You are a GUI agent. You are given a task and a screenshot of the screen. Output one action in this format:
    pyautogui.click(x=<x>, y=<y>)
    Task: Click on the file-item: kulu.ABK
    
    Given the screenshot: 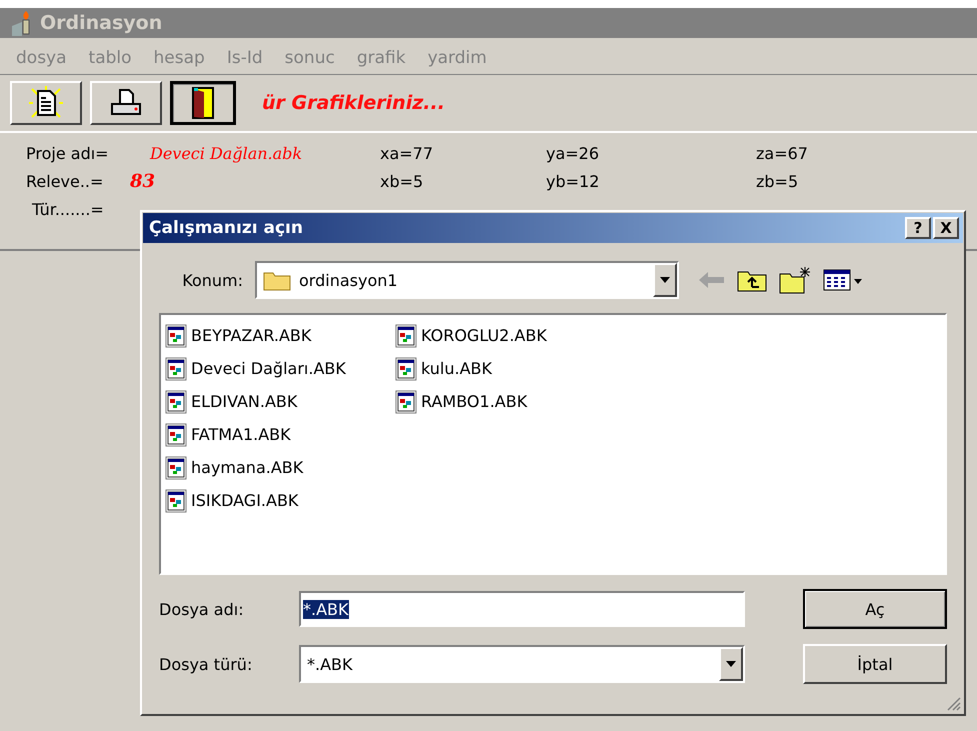 What is the action you would take?
    pyautogui.click(x=510, y=368)
    